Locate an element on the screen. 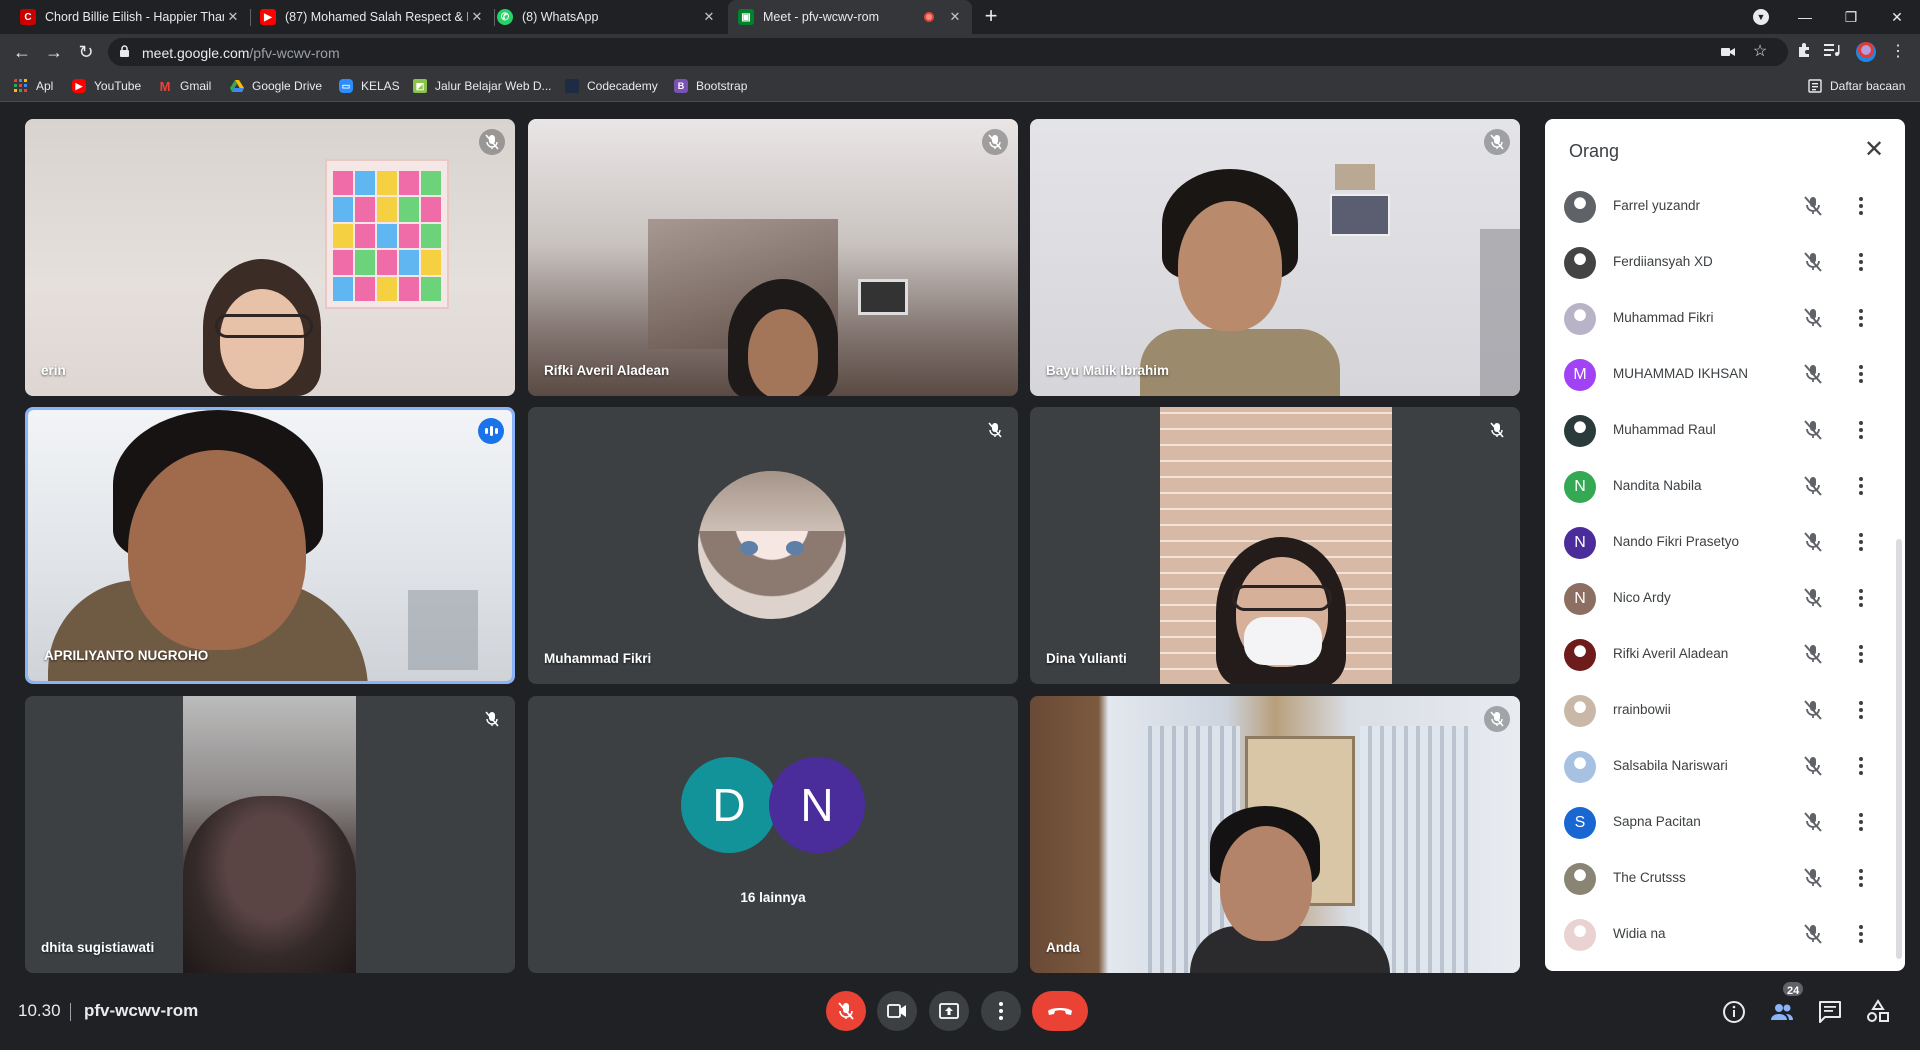 The image size is (1920, 1050). mic-toggle-button is located at coordinates (846, 1011).